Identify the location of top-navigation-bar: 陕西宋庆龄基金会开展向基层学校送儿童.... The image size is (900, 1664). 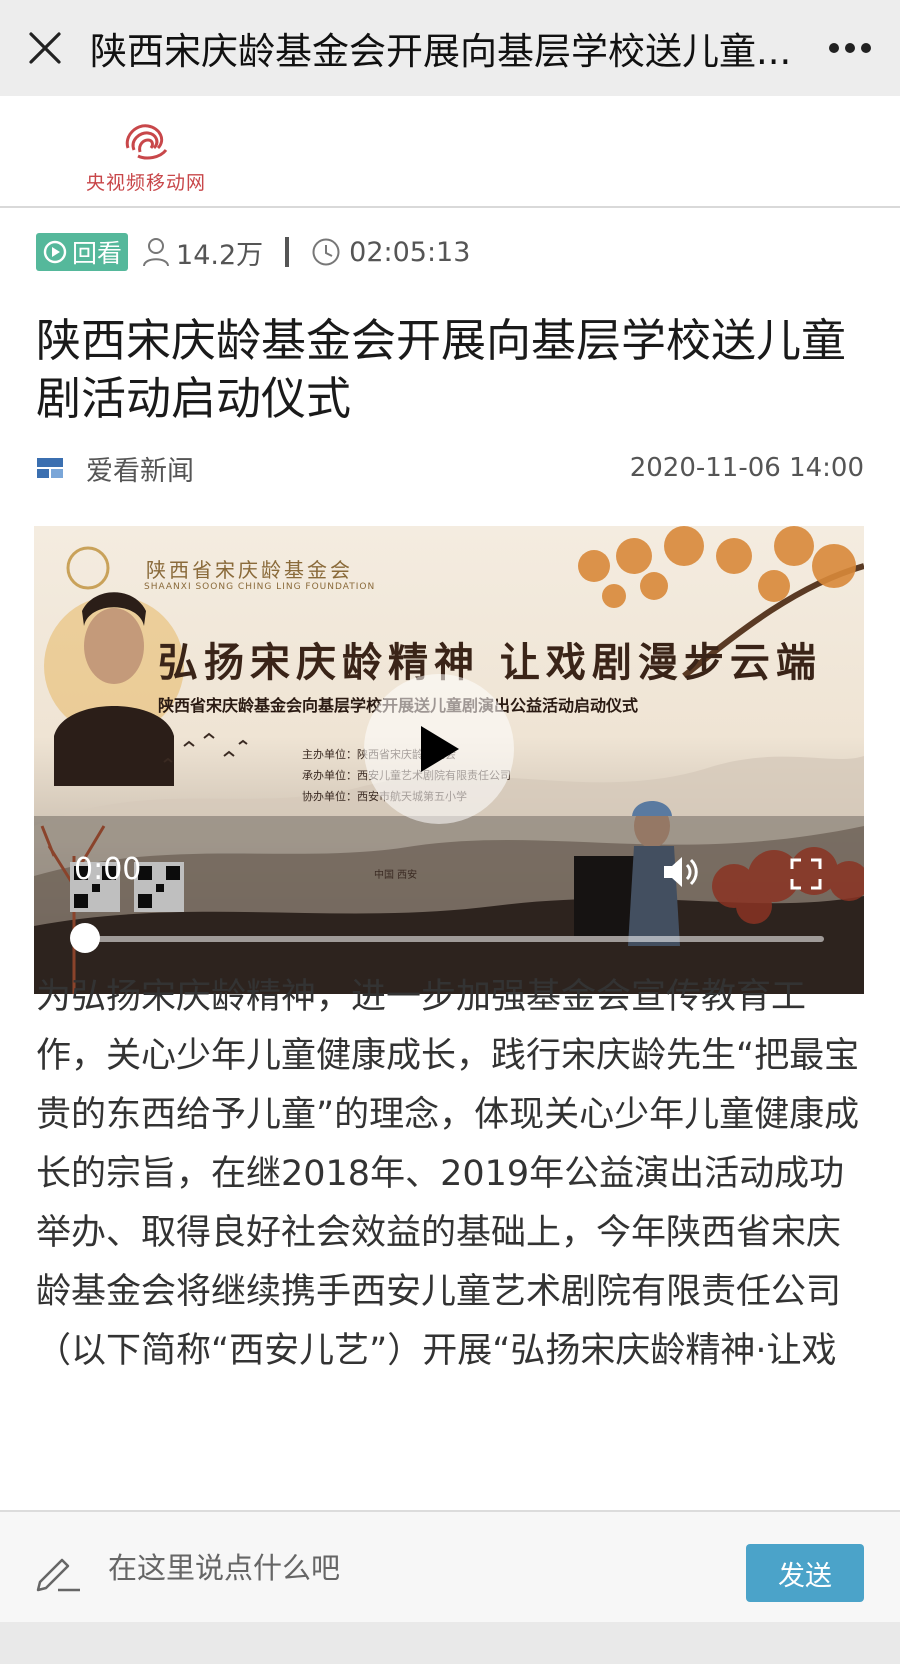
(450, 48).